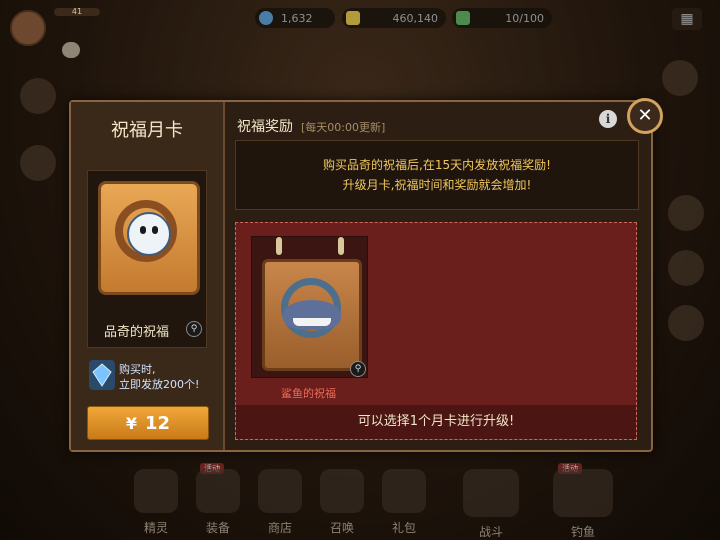  Describe the element at coordinates (155, 528) in the screenshot. I see `nav-label: 精灵` at that location.